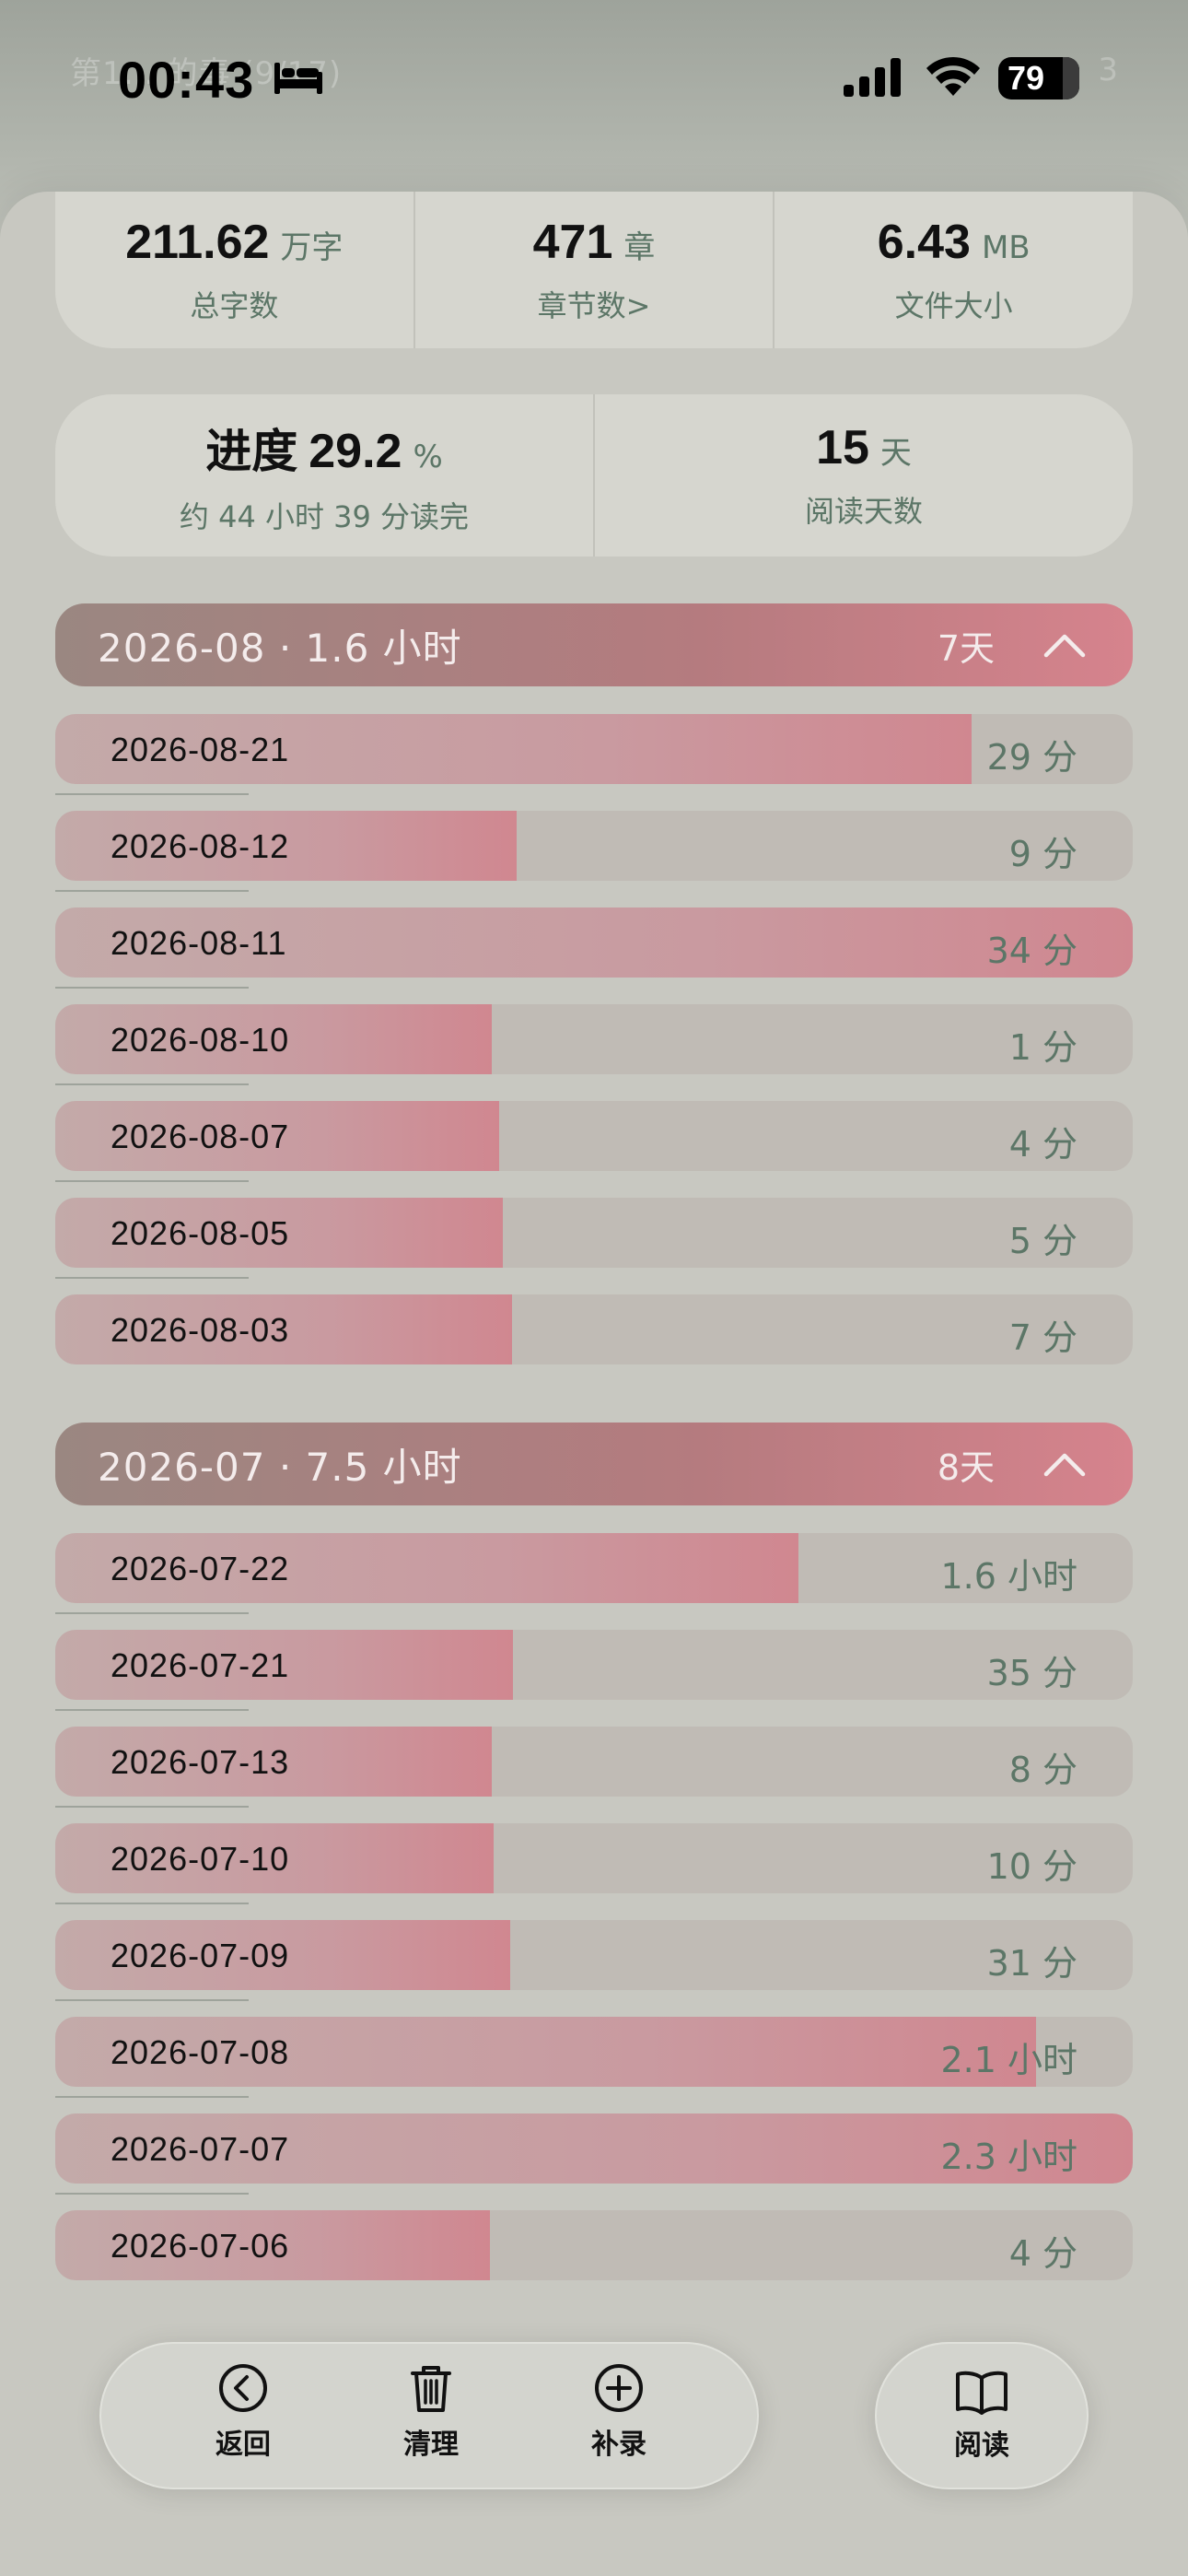 This screenshot has height=2576, width=1188. I want to click on back-button: 返回, so click(243, 2417).